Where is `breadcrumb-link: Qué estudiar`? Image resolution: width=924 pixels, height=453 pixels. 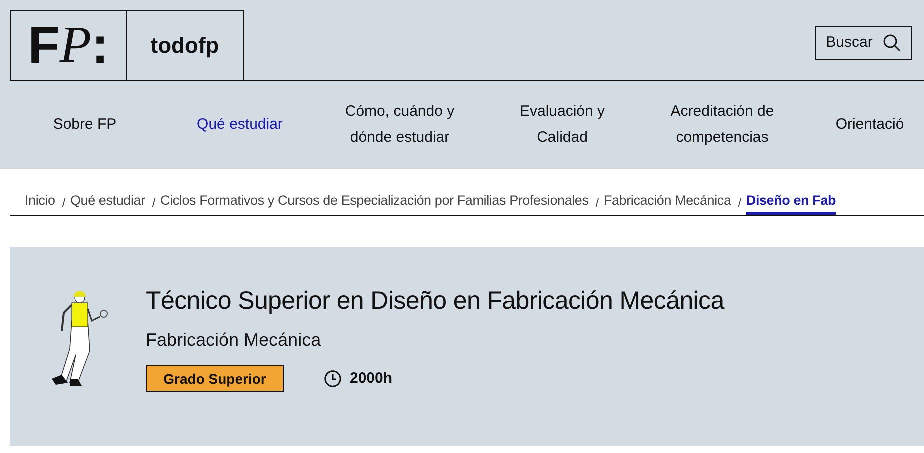 breadcrumb-link: Qué estudiar is located at coordinates (108, 203).